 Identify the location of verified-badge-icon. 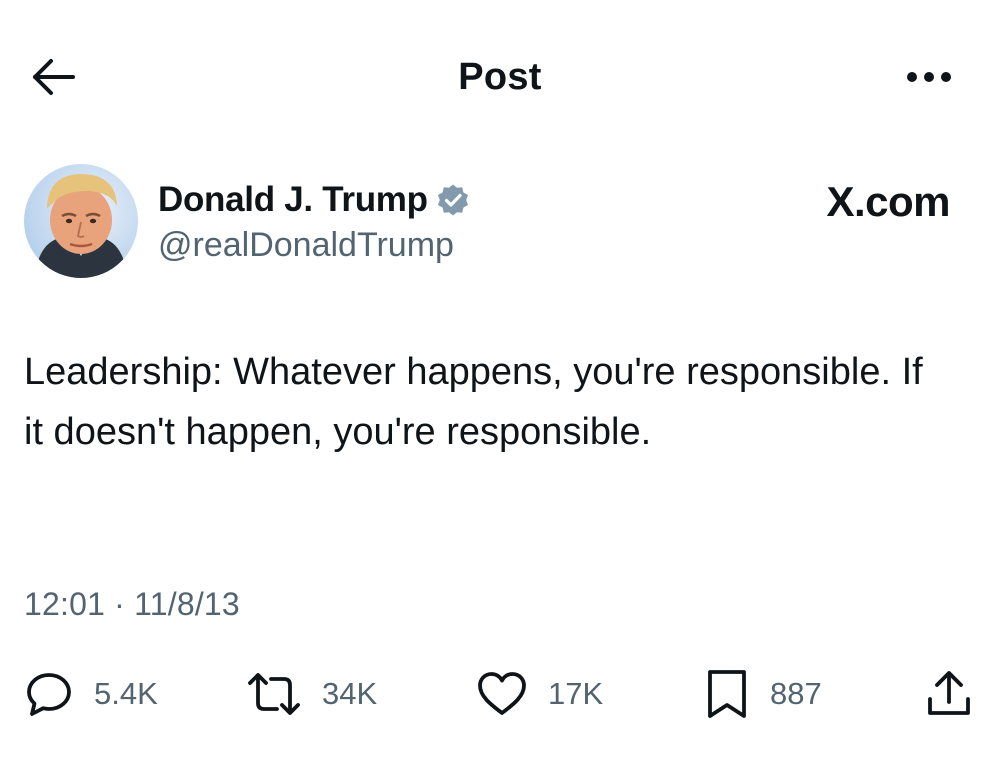
(453, 200).